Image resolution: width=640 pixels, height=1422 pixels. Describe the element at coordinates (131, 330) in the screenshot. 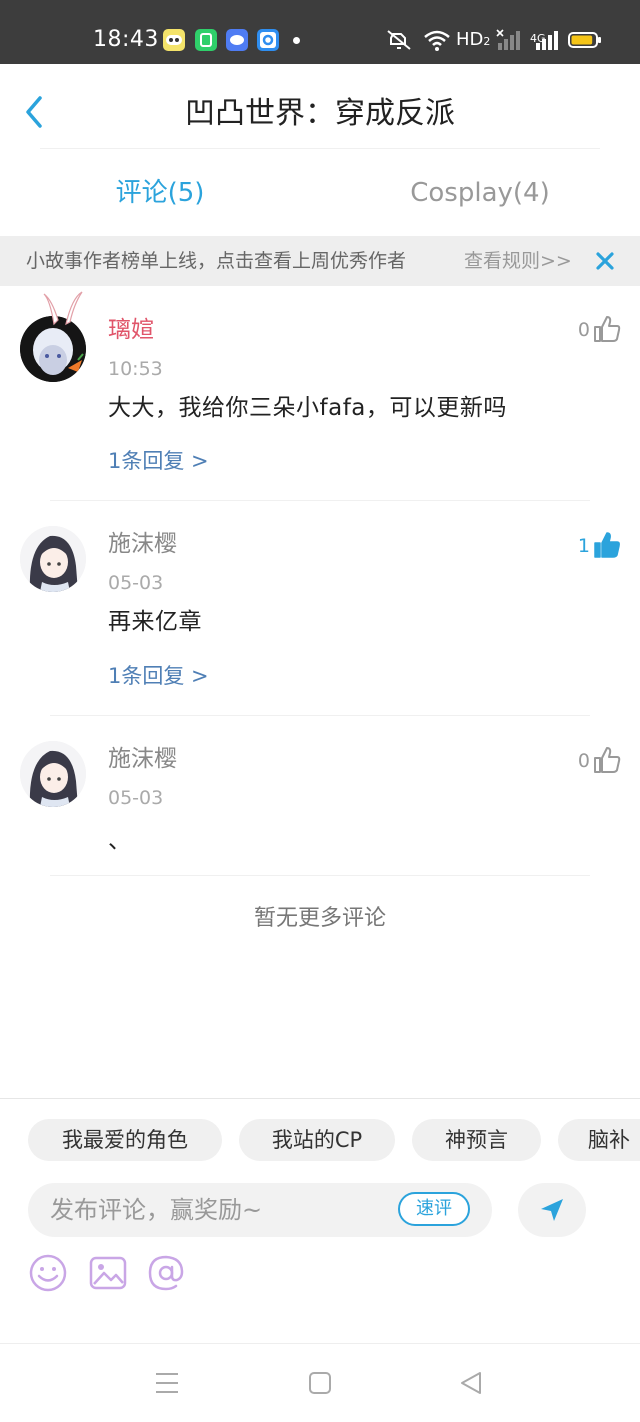

I see `comment-author: 璃媗` at that location.